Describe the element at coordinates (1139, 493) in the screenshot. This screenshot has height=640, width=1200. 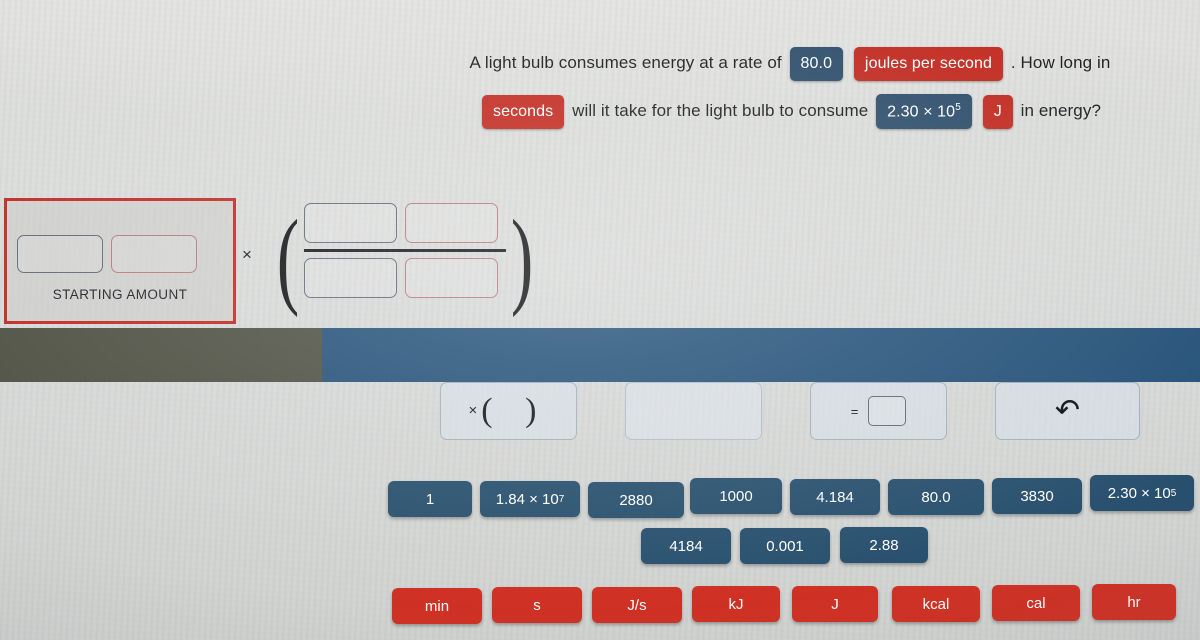
I see `tile-label: 2.30 × 10` at that location.